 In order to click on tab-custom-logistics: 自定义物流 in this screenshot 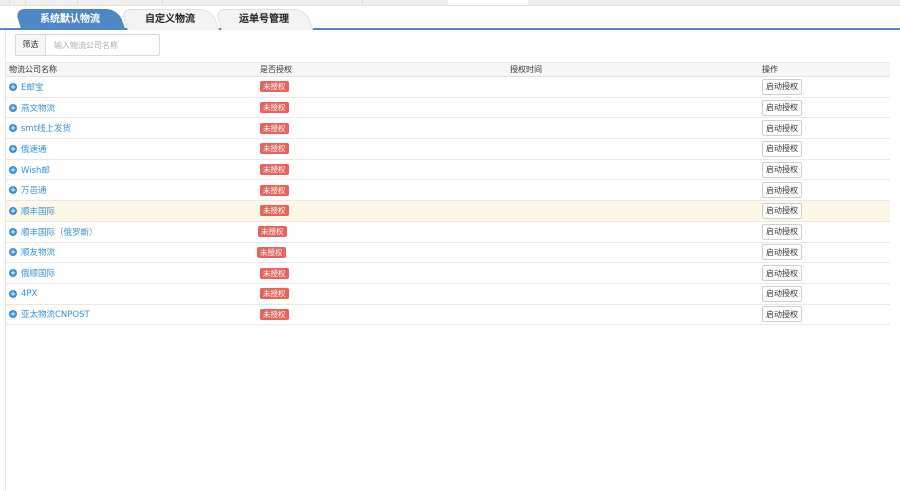, I will do `click(170, 19)`.